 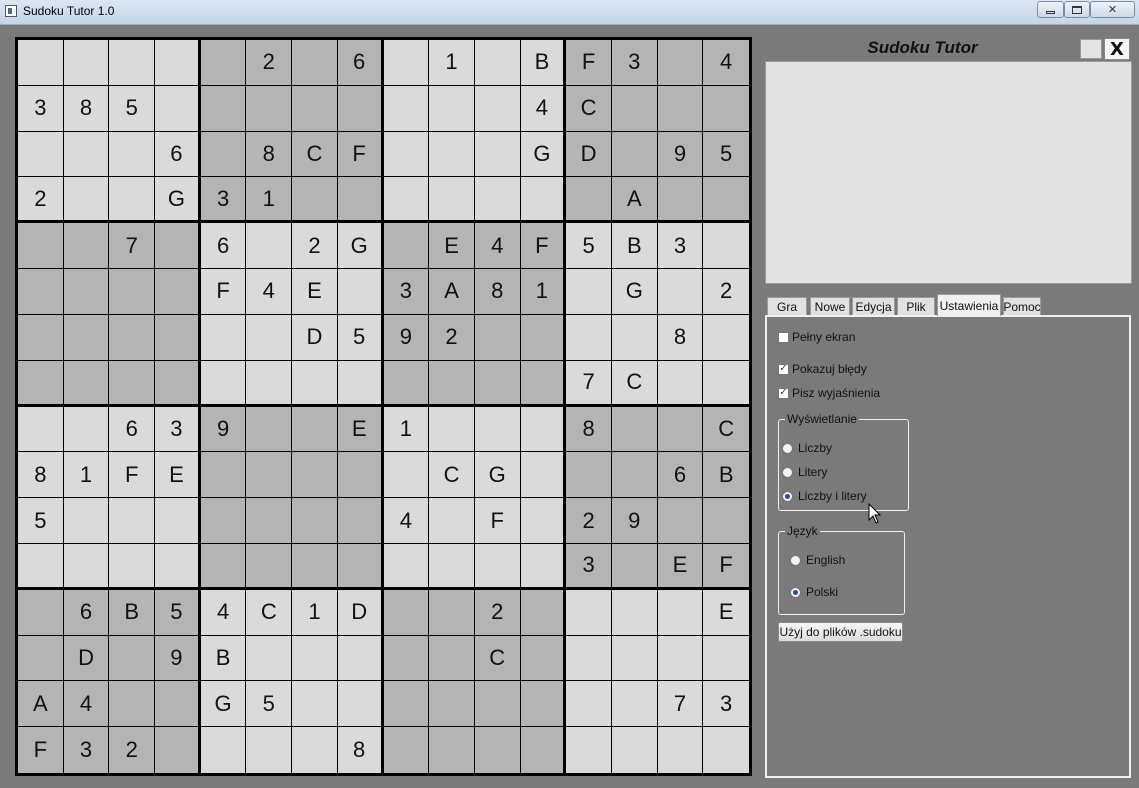 I want to click on tab-pomoc: Pomoc, so click(x=1022, y=306).